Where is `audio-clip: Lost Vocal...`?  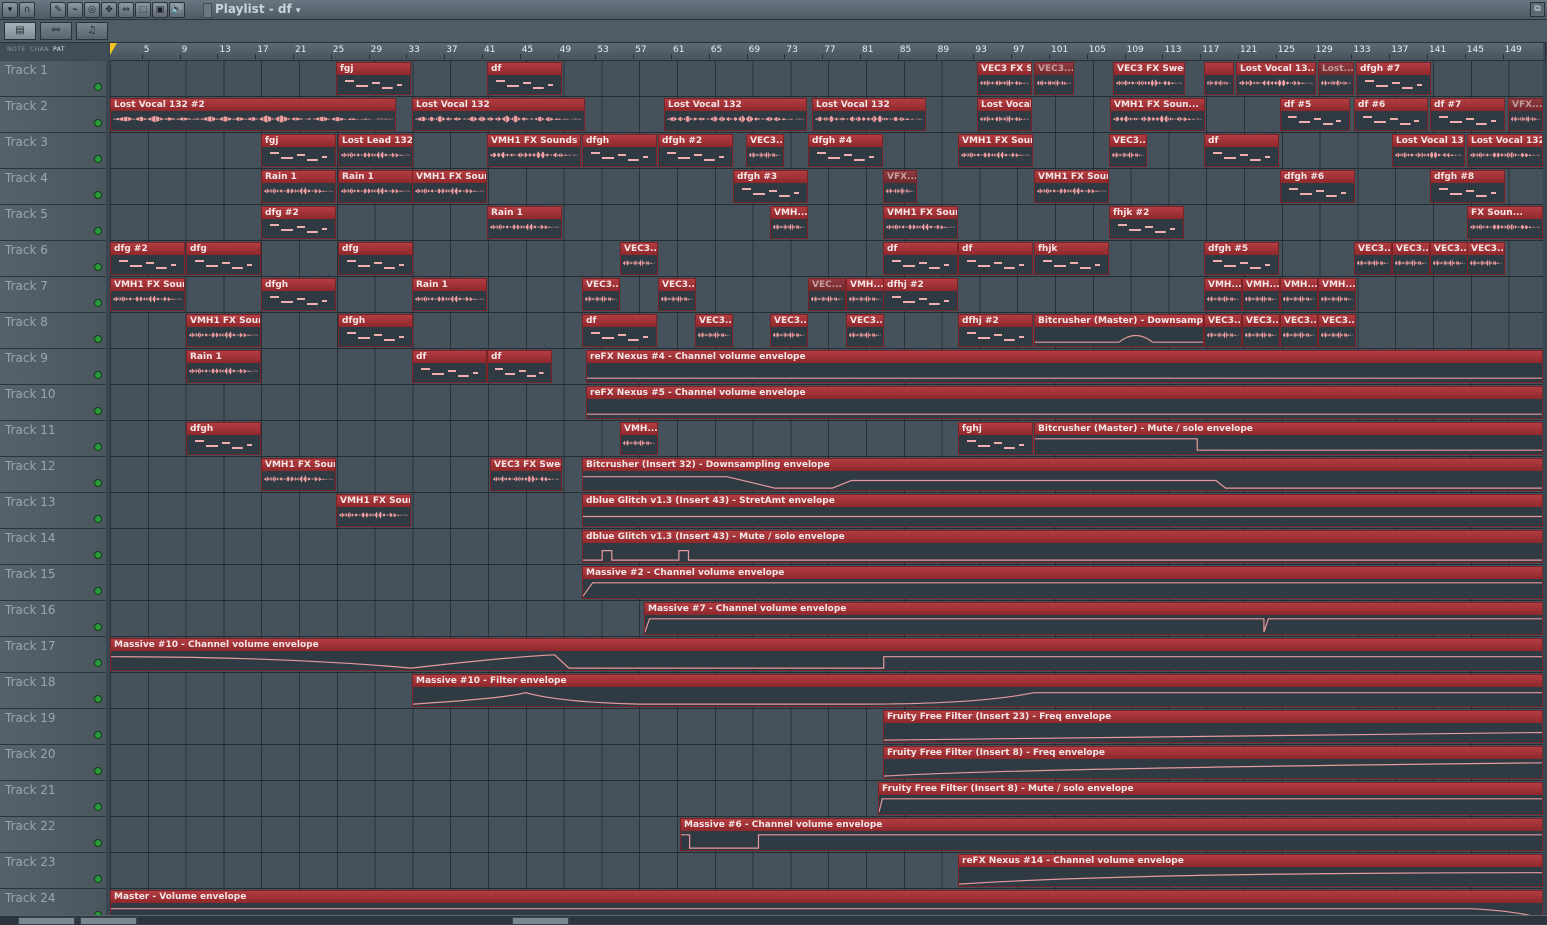 audio-clip: Lost Vocal... is located at coordinates (1004, 114).